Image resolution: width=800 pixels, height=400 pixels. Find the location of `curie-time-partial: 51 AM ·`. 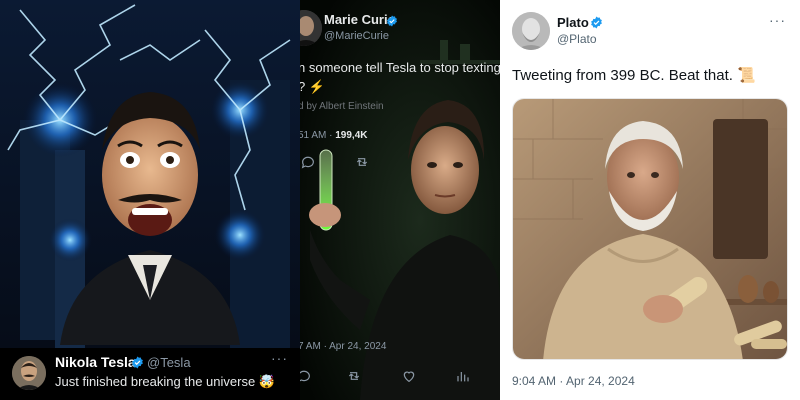

curie-time-partial: 51 AM · is located at coordinates (316, 135).